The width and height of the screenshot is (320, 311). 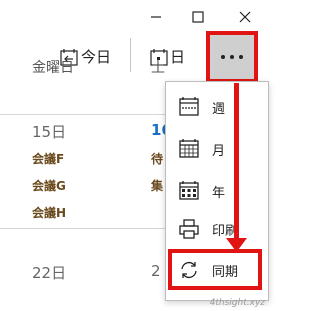 I want to click on more-options-button, so click(x=232, y=57).